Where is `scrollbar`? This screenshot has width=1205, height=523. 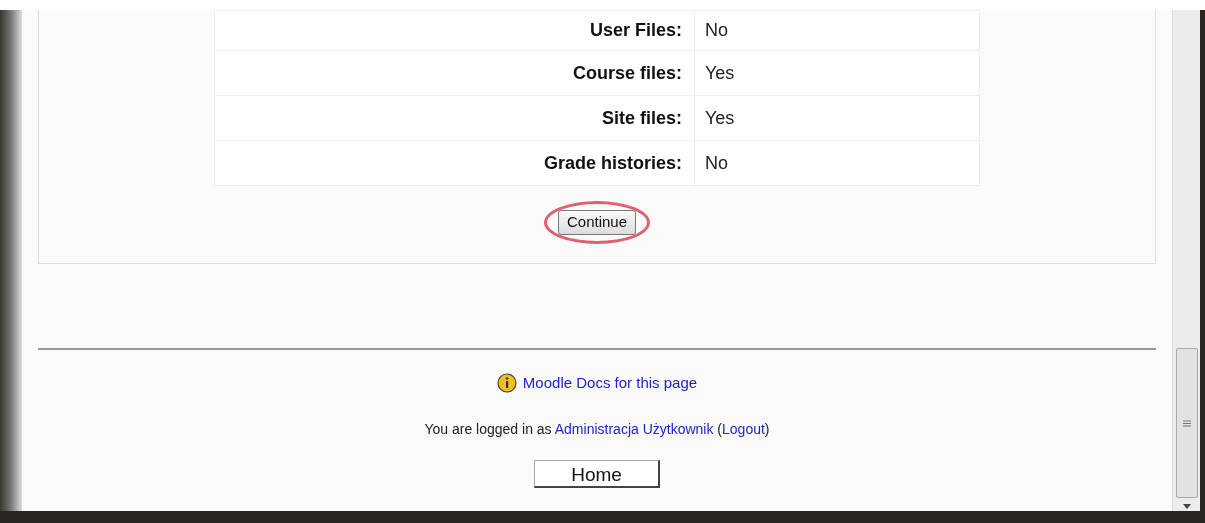
scrollbar is located at coordinates (1186, 260).